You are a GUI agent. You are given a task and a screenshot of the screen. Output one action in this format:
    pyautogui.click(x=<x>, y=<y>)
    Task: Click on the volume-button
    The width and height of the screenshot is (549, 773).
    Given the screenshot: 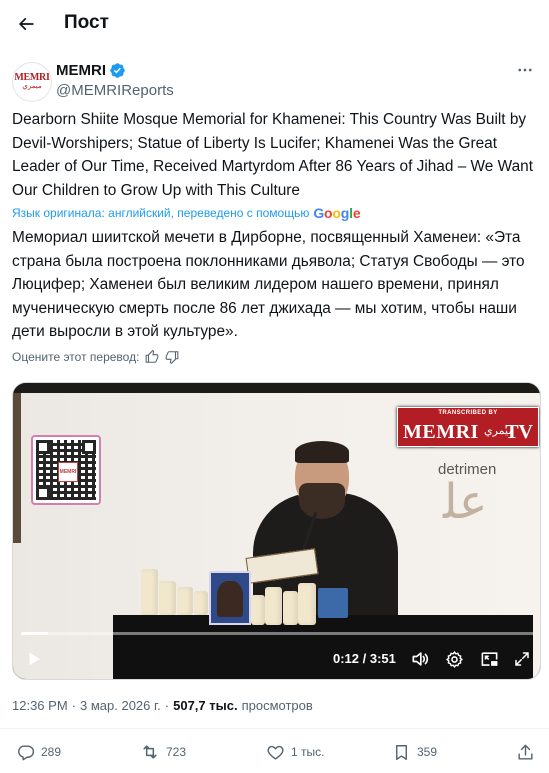 What is the action you would take?
    pyautogui.click(x=420, y=659)
    